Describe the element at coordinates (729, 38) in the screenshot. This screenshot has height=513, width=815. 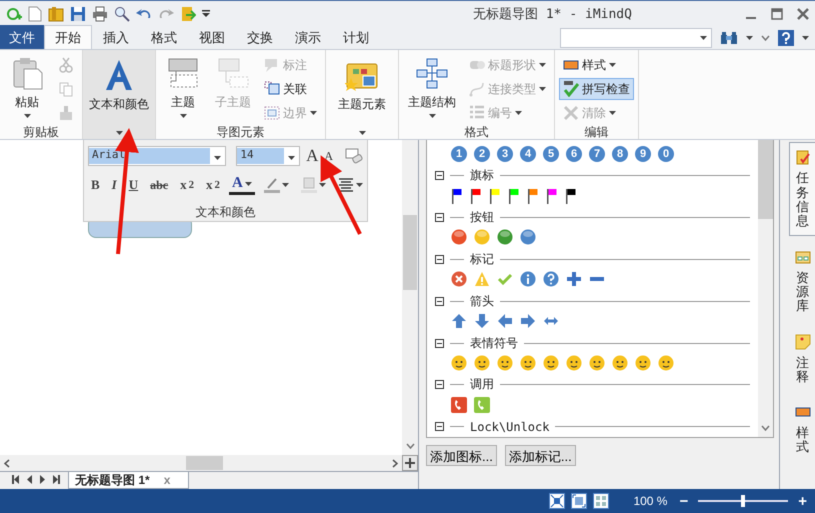
I see `binoculars-icon` at that location.